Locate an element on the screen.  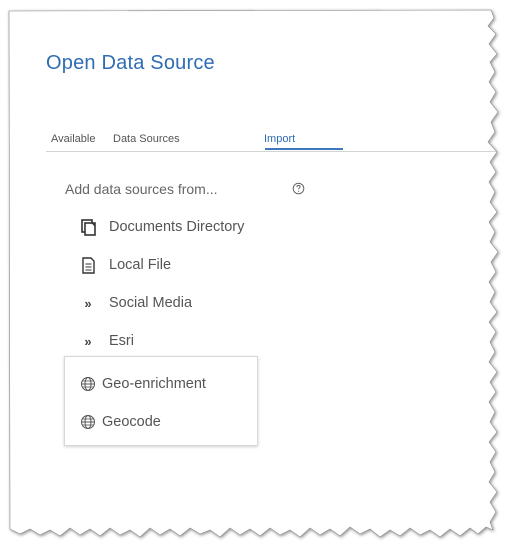
submenu-item-label: Geocode is located at coordinates (131, 422).